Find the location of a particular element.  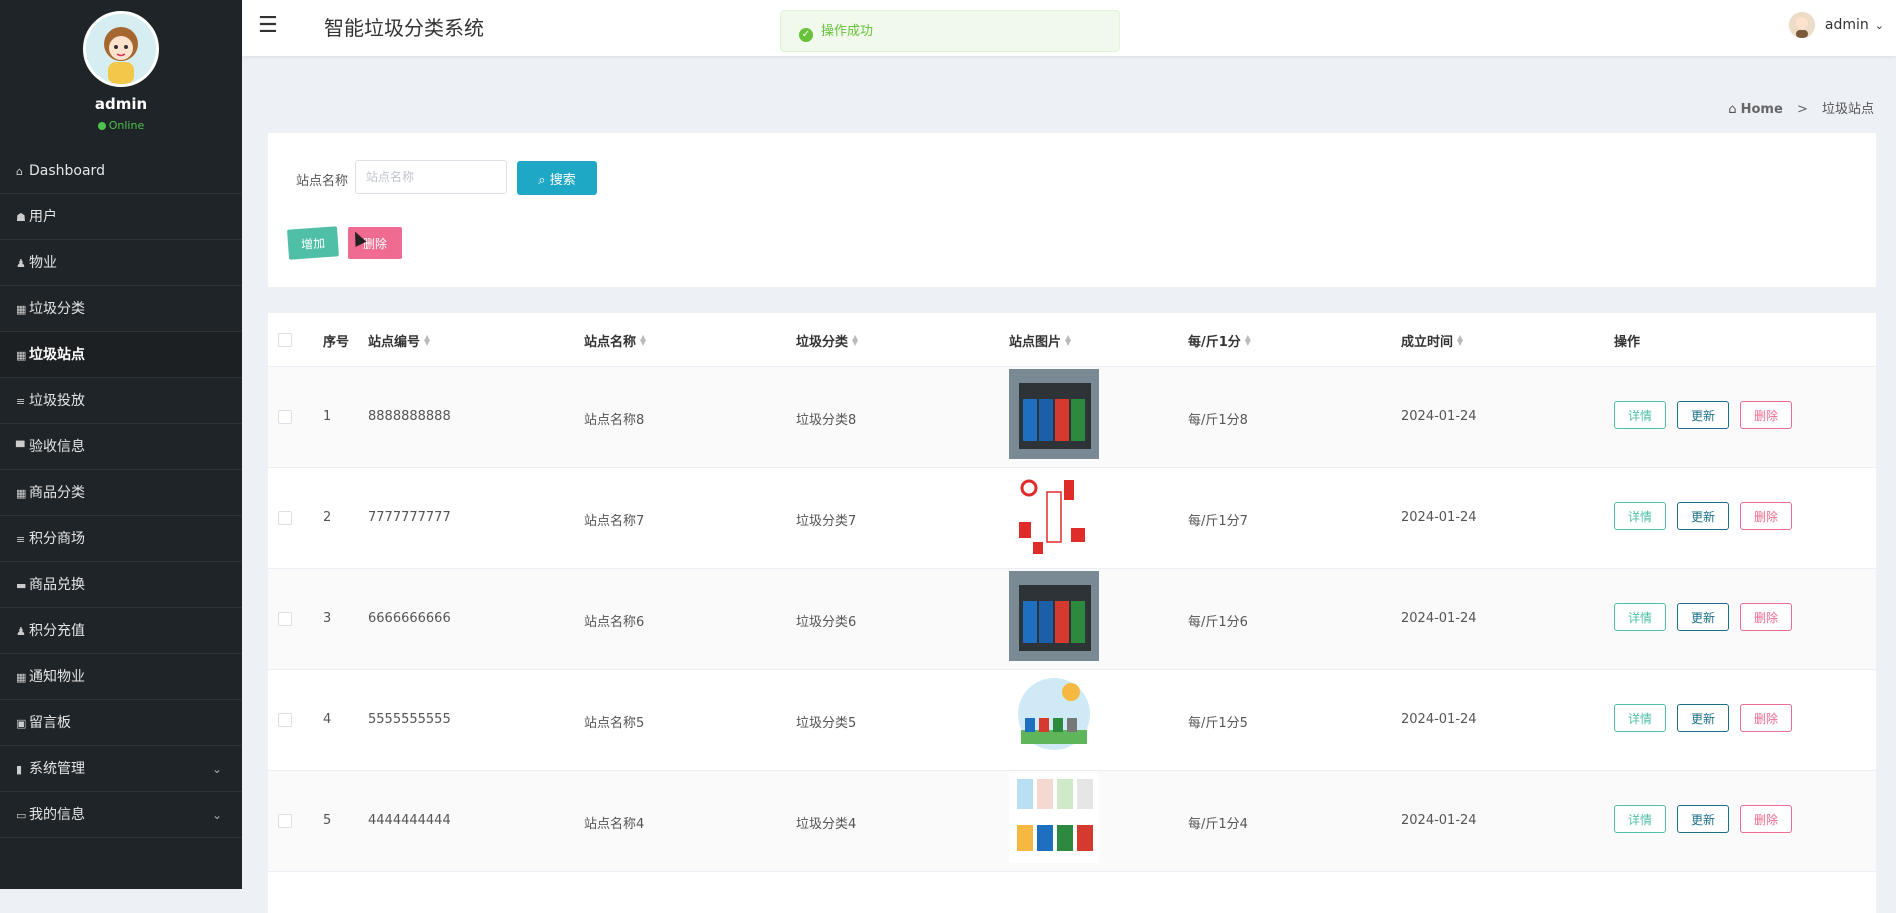

cell-price: 每/斤1分4 is located at coordinates (1218, 824).